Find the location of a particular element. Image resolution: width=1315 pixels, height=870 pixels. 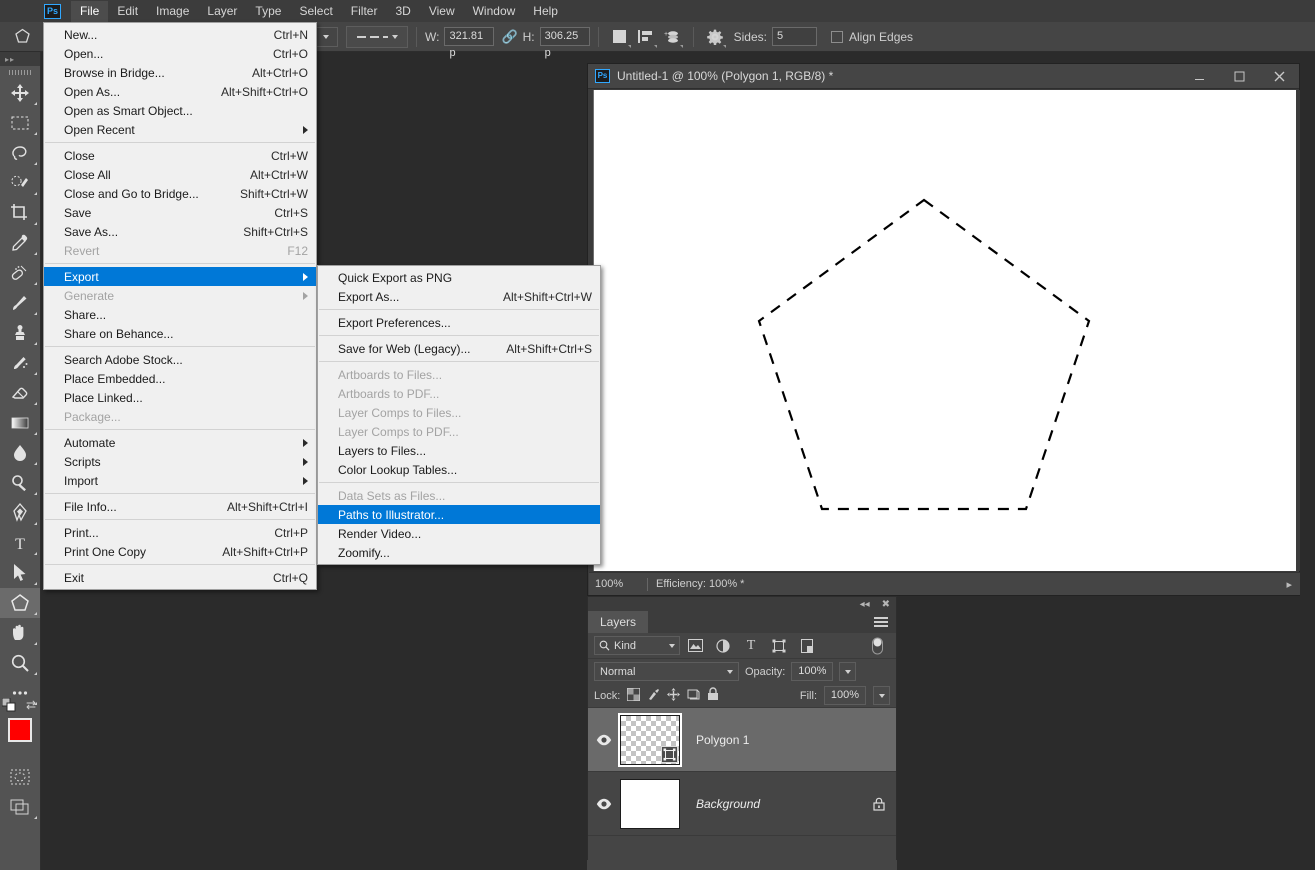

align-edges-checkbox: Align Edges is located at coordinates (874, 37).